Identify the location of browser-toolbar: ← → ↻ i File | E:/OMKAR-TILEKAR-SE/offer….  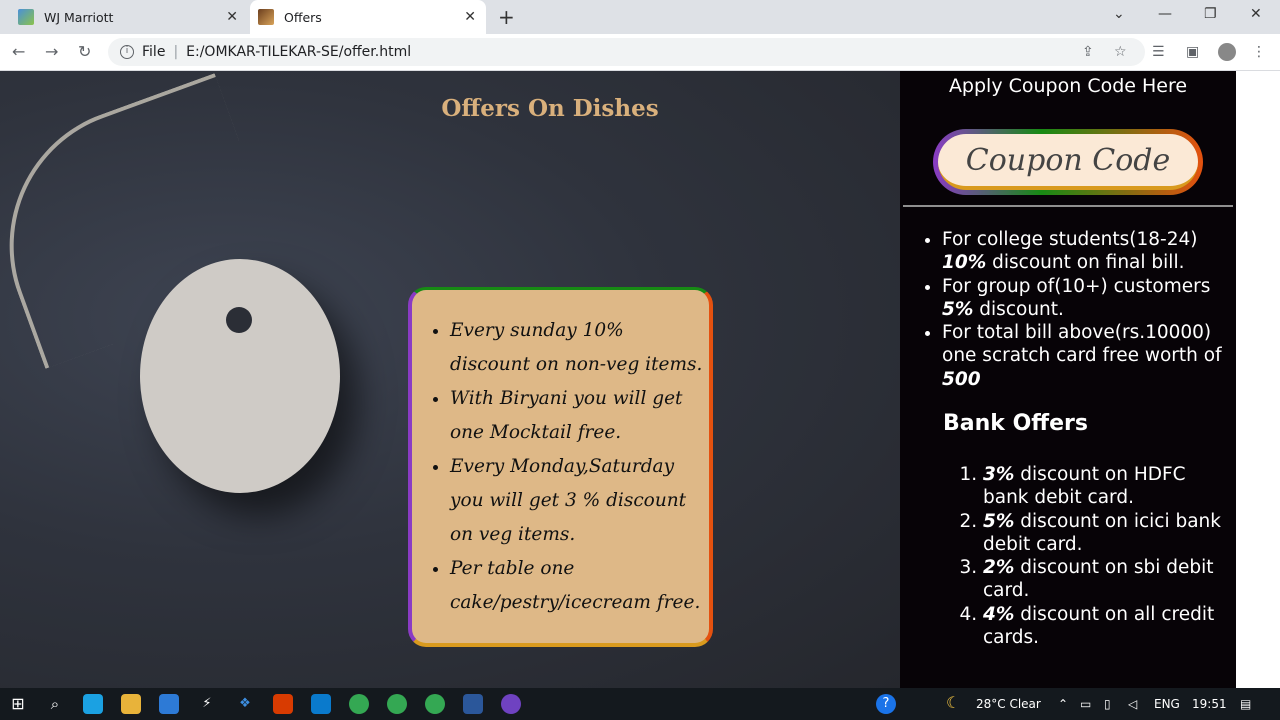
(640, 52).